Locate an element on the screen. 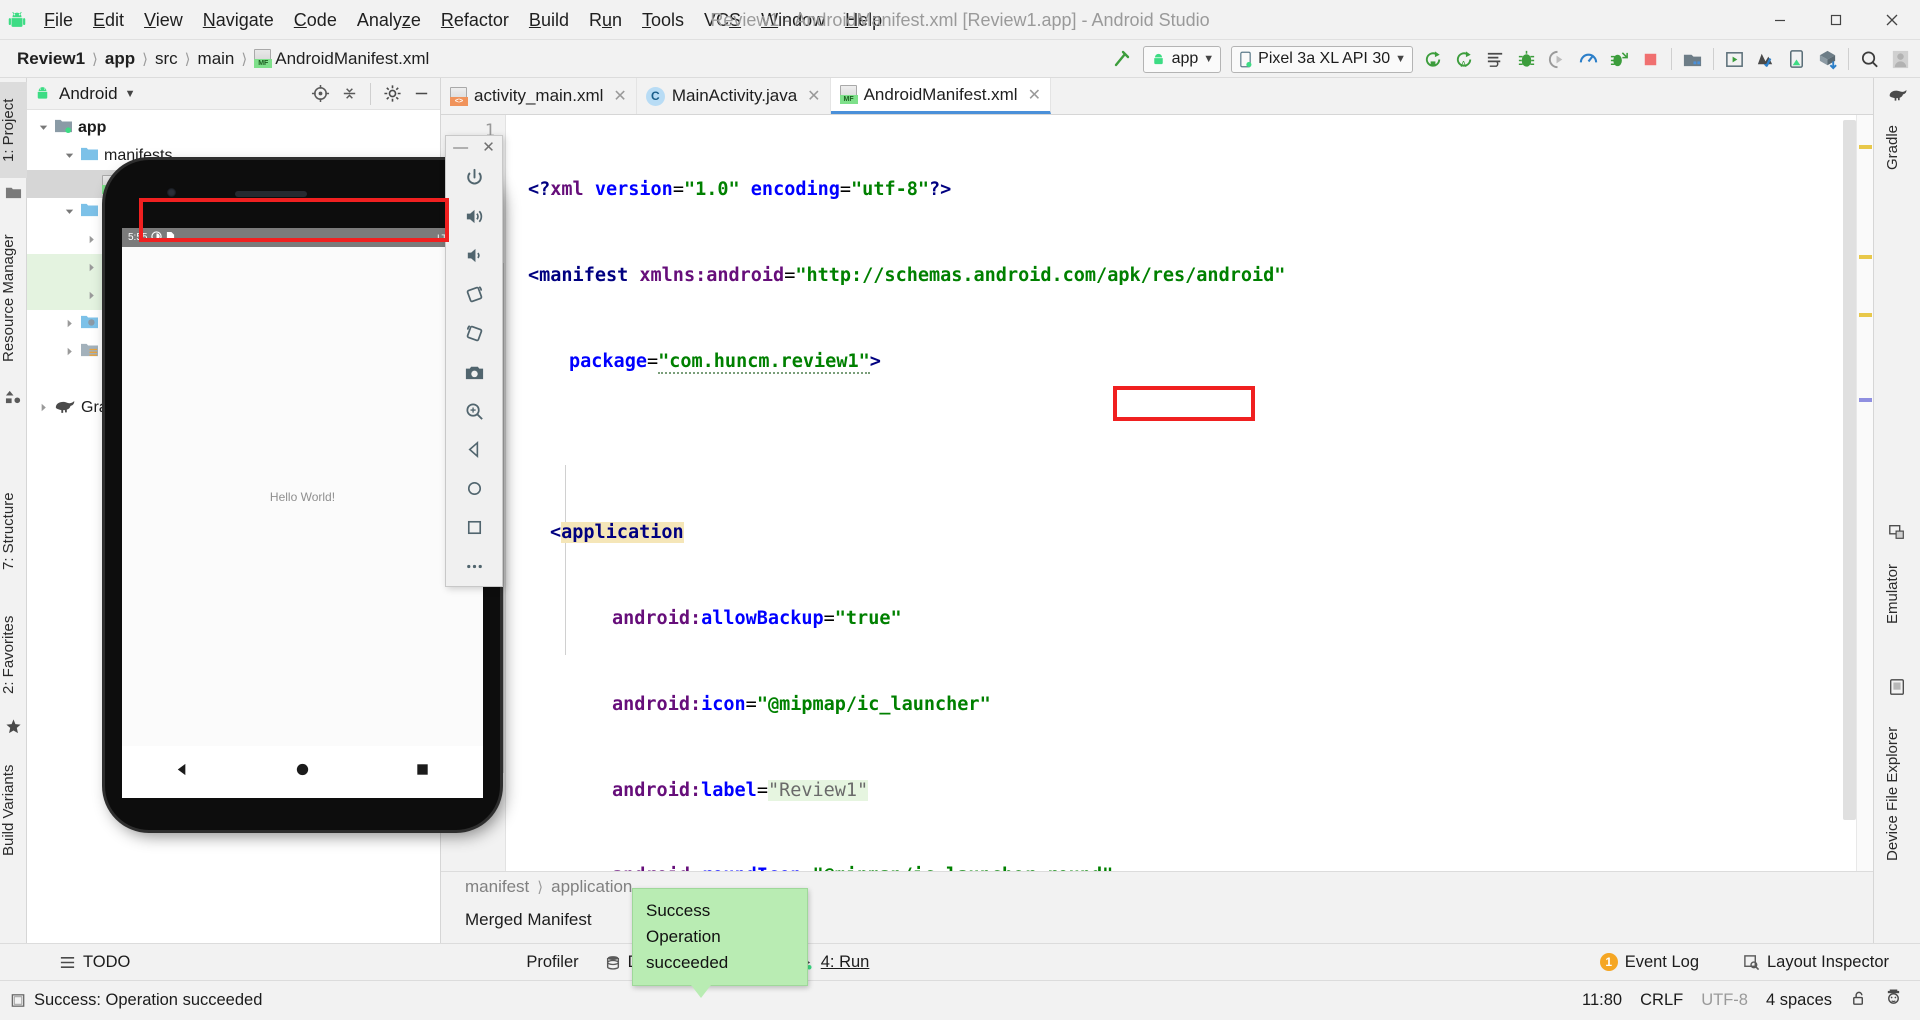  minimize-button is located at coordinates (1780, 20).